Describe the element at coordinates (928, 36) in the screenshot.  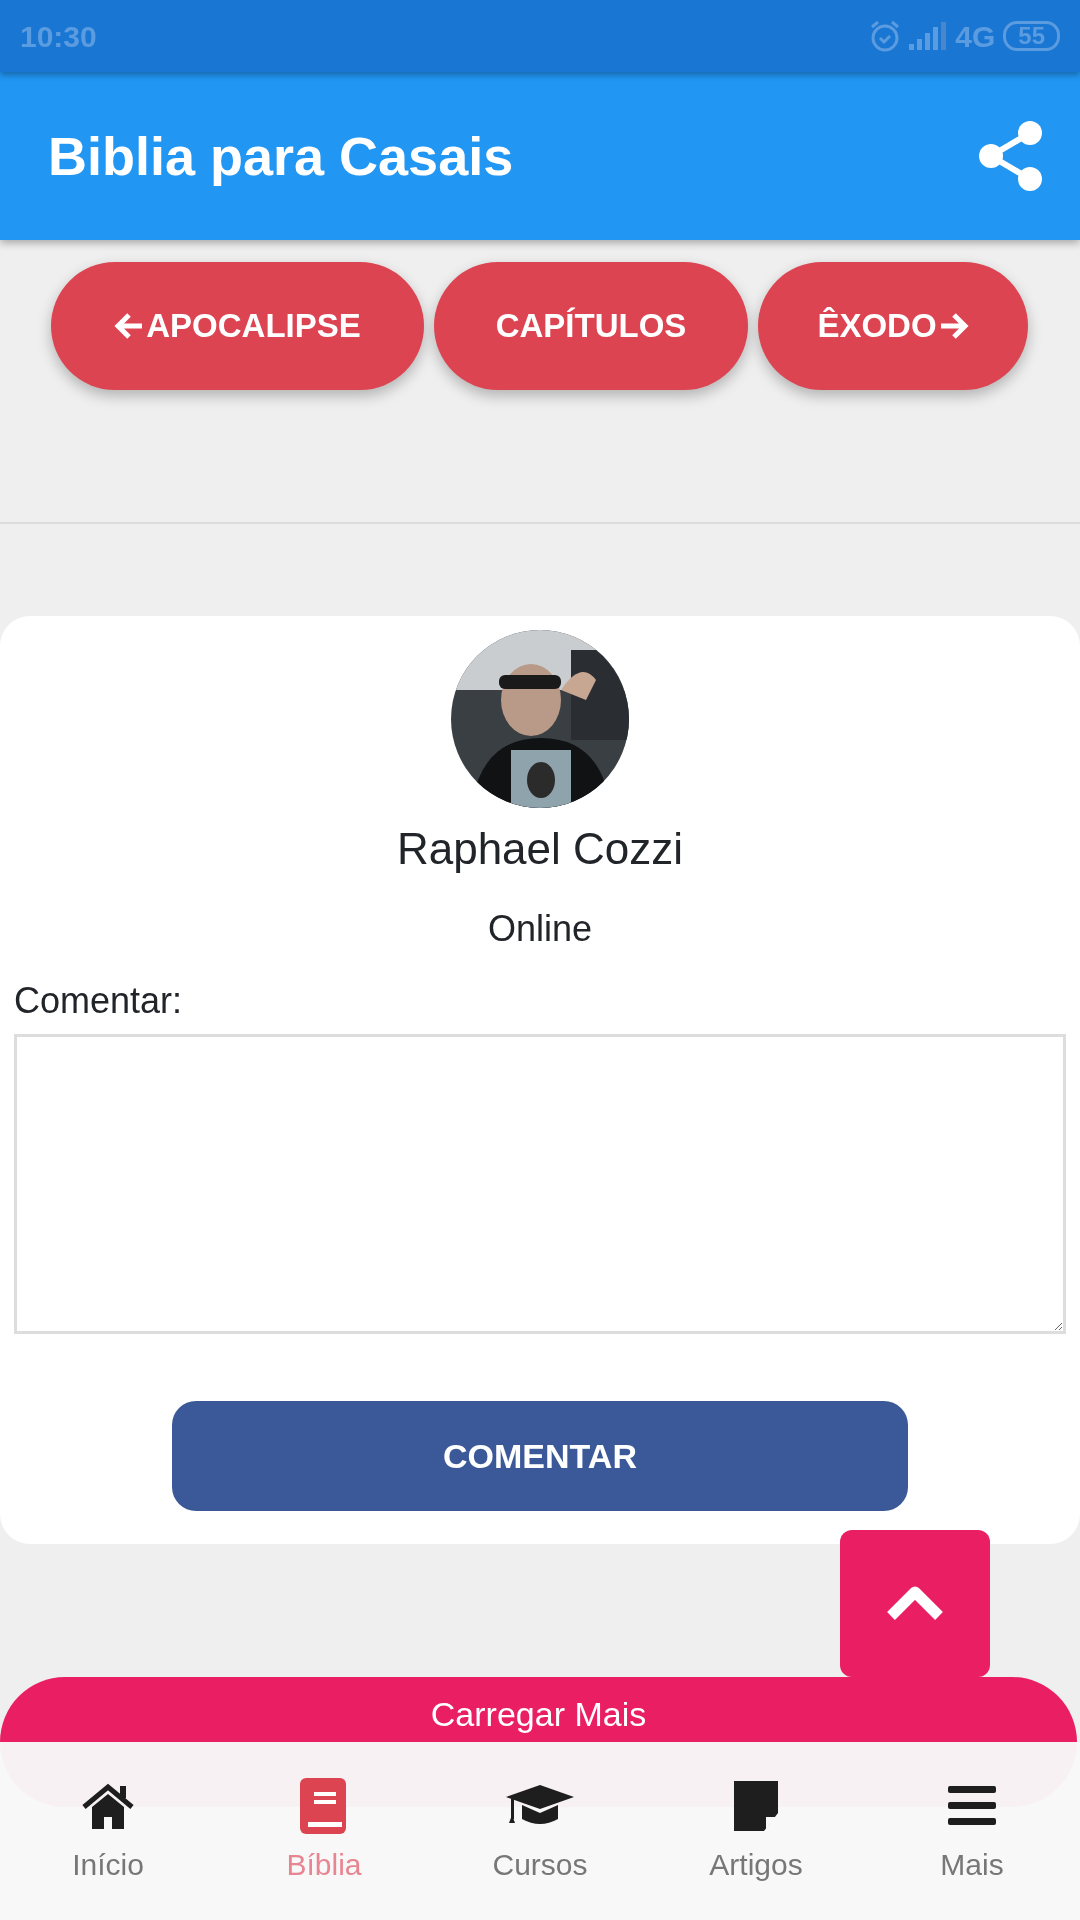
I see `signal-icon` at that location.